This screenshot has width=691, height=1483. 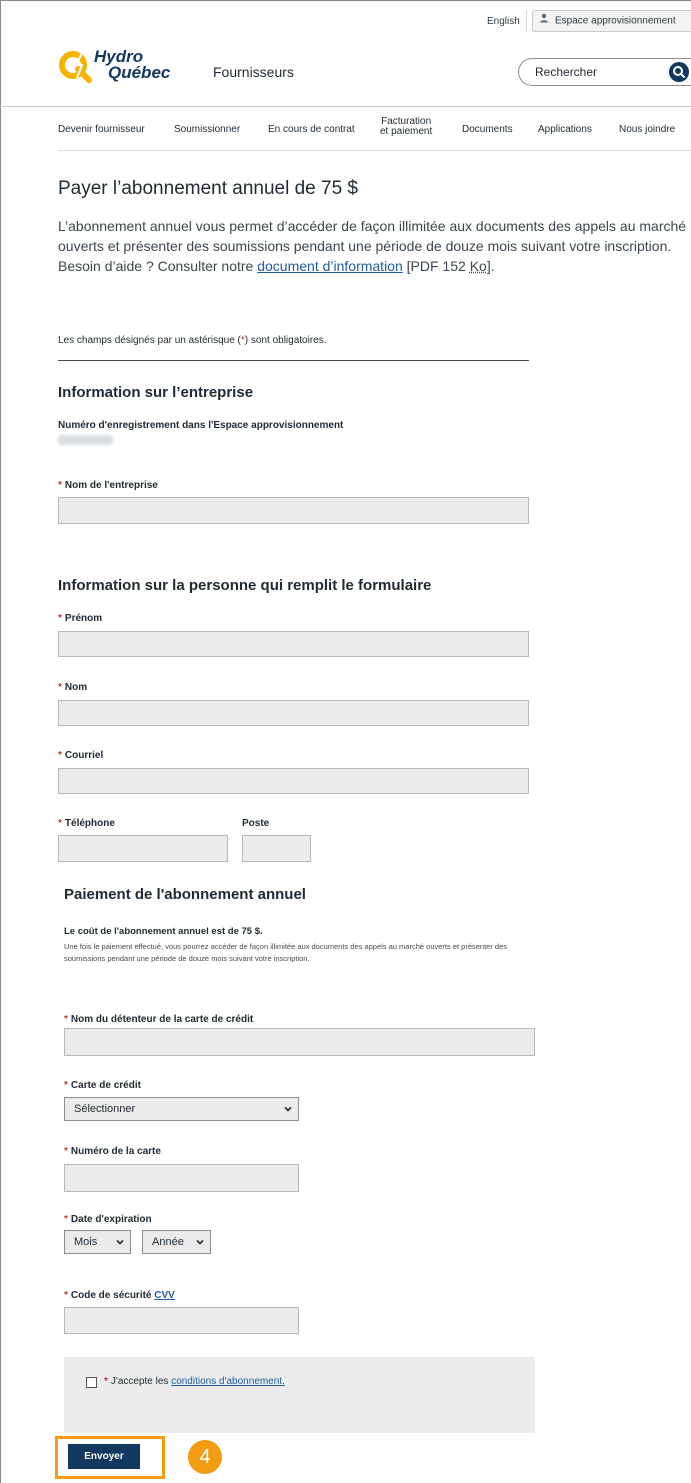 I want to click on nav-facturation-et-paiement: Facturation et paiement, so click(x=406, y=127).